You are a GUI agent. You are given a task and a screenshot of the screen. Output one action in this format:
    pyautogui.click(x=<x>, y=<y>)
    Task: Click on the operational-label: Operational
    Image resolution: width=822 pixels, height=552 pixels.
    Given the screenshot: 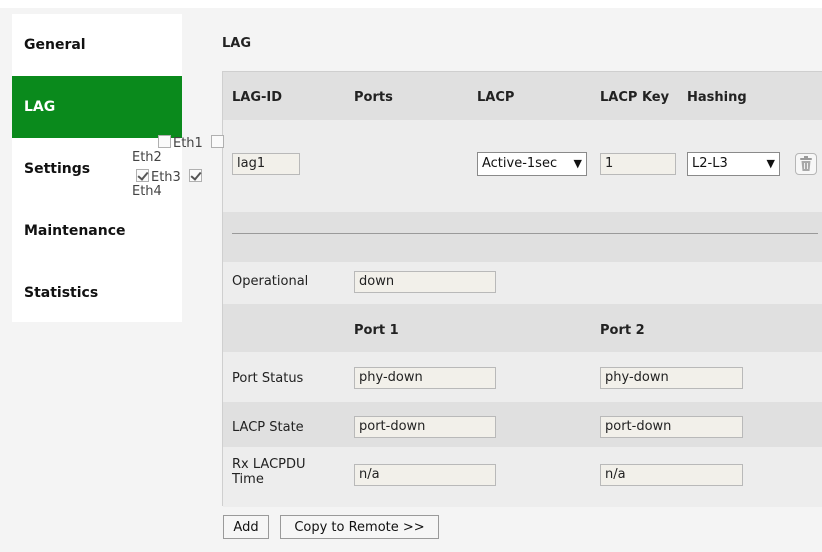 What is the action you would take?
    pyautogui.click(x=270, y=281)
    